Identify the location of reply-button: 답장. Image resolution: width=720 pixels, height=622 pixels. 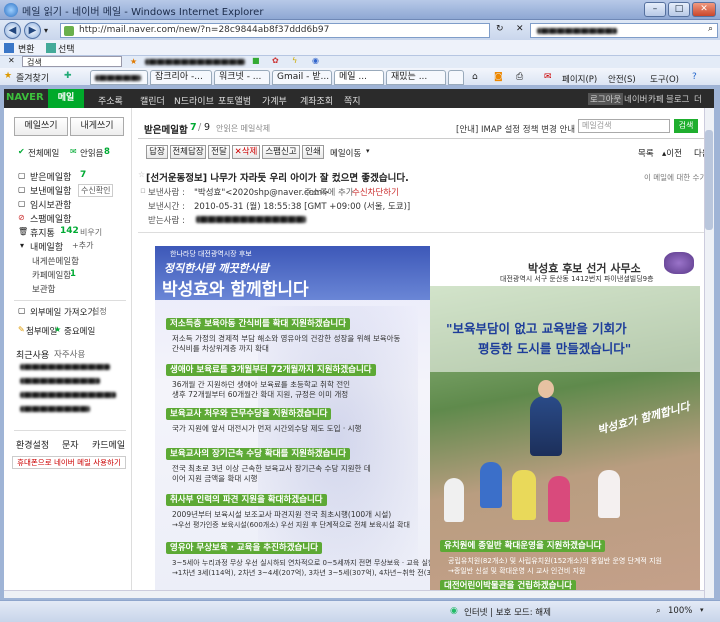
(157, 152).